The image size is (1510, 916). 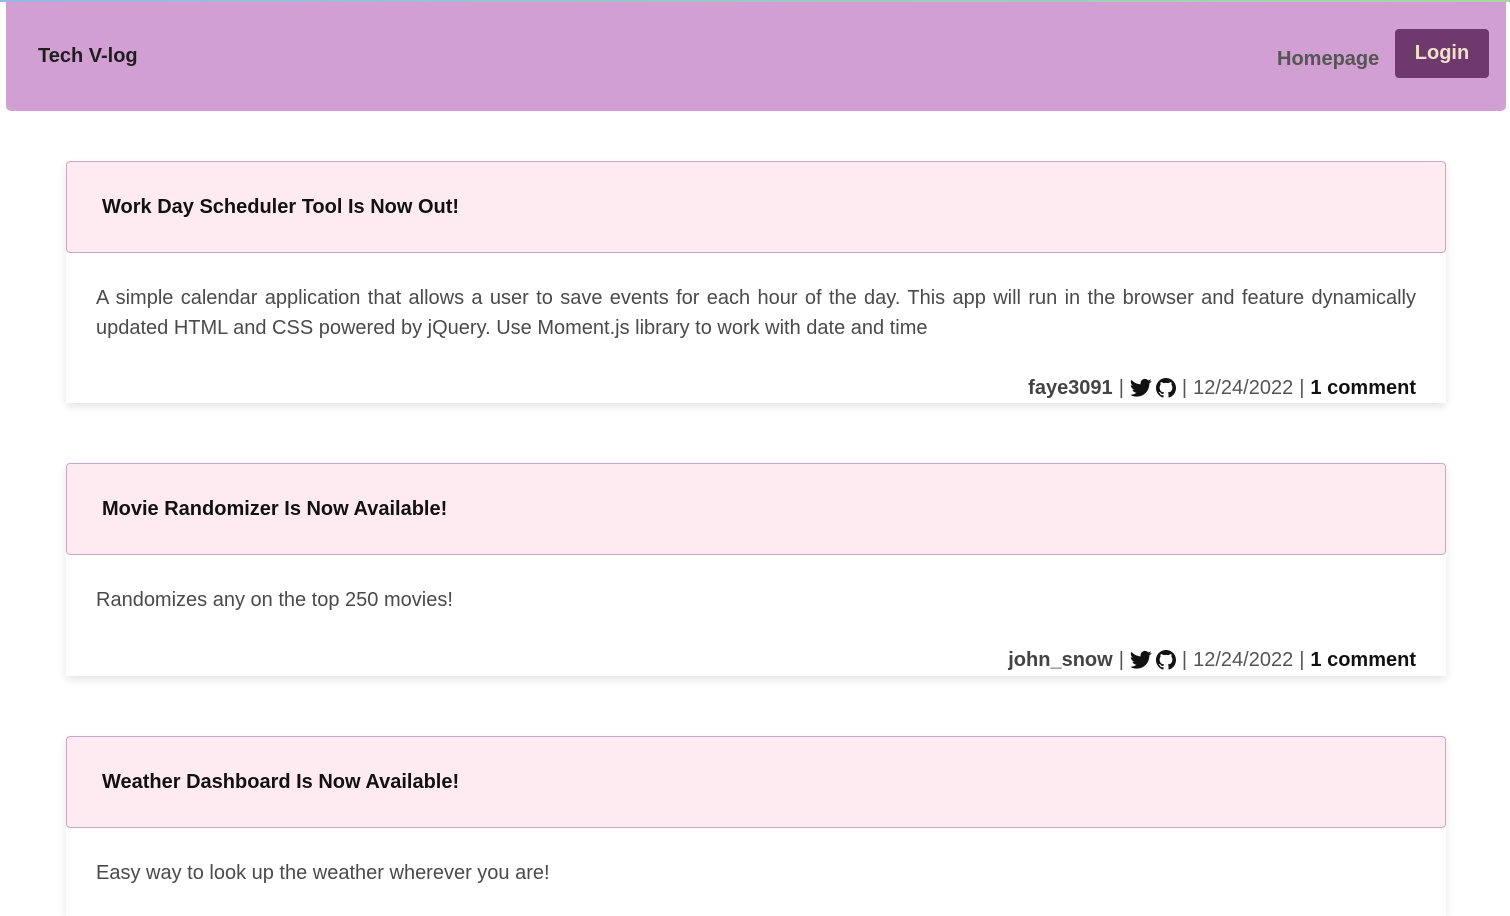 What do you see at coordinates (274, 600) in the screenshot?
I see `post-body: Randomizes any on the top 250 movies!` at bounding box center [274, 600].